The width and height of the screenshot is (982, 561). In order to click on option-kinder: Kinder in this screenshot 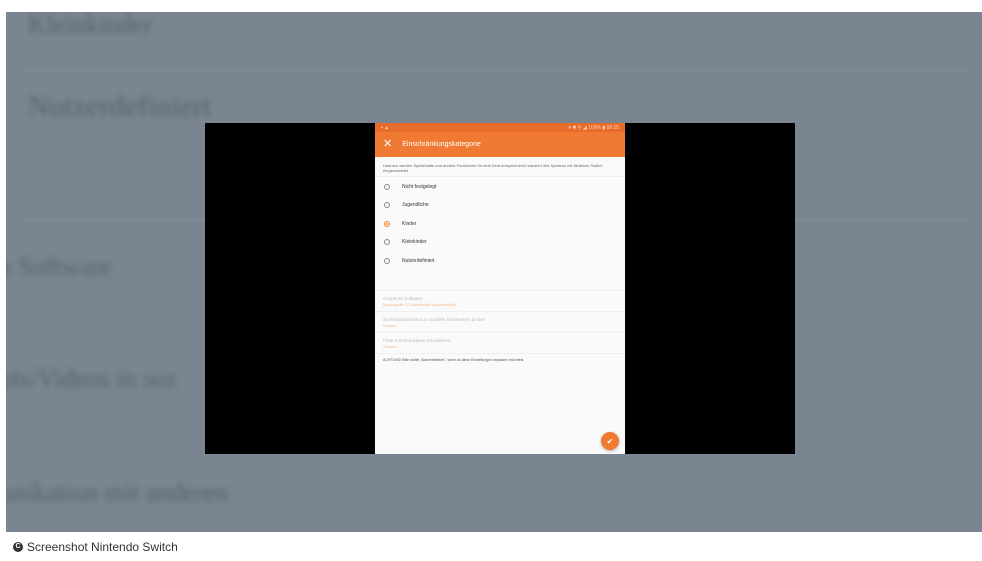, I will do `click(500, 223)`.